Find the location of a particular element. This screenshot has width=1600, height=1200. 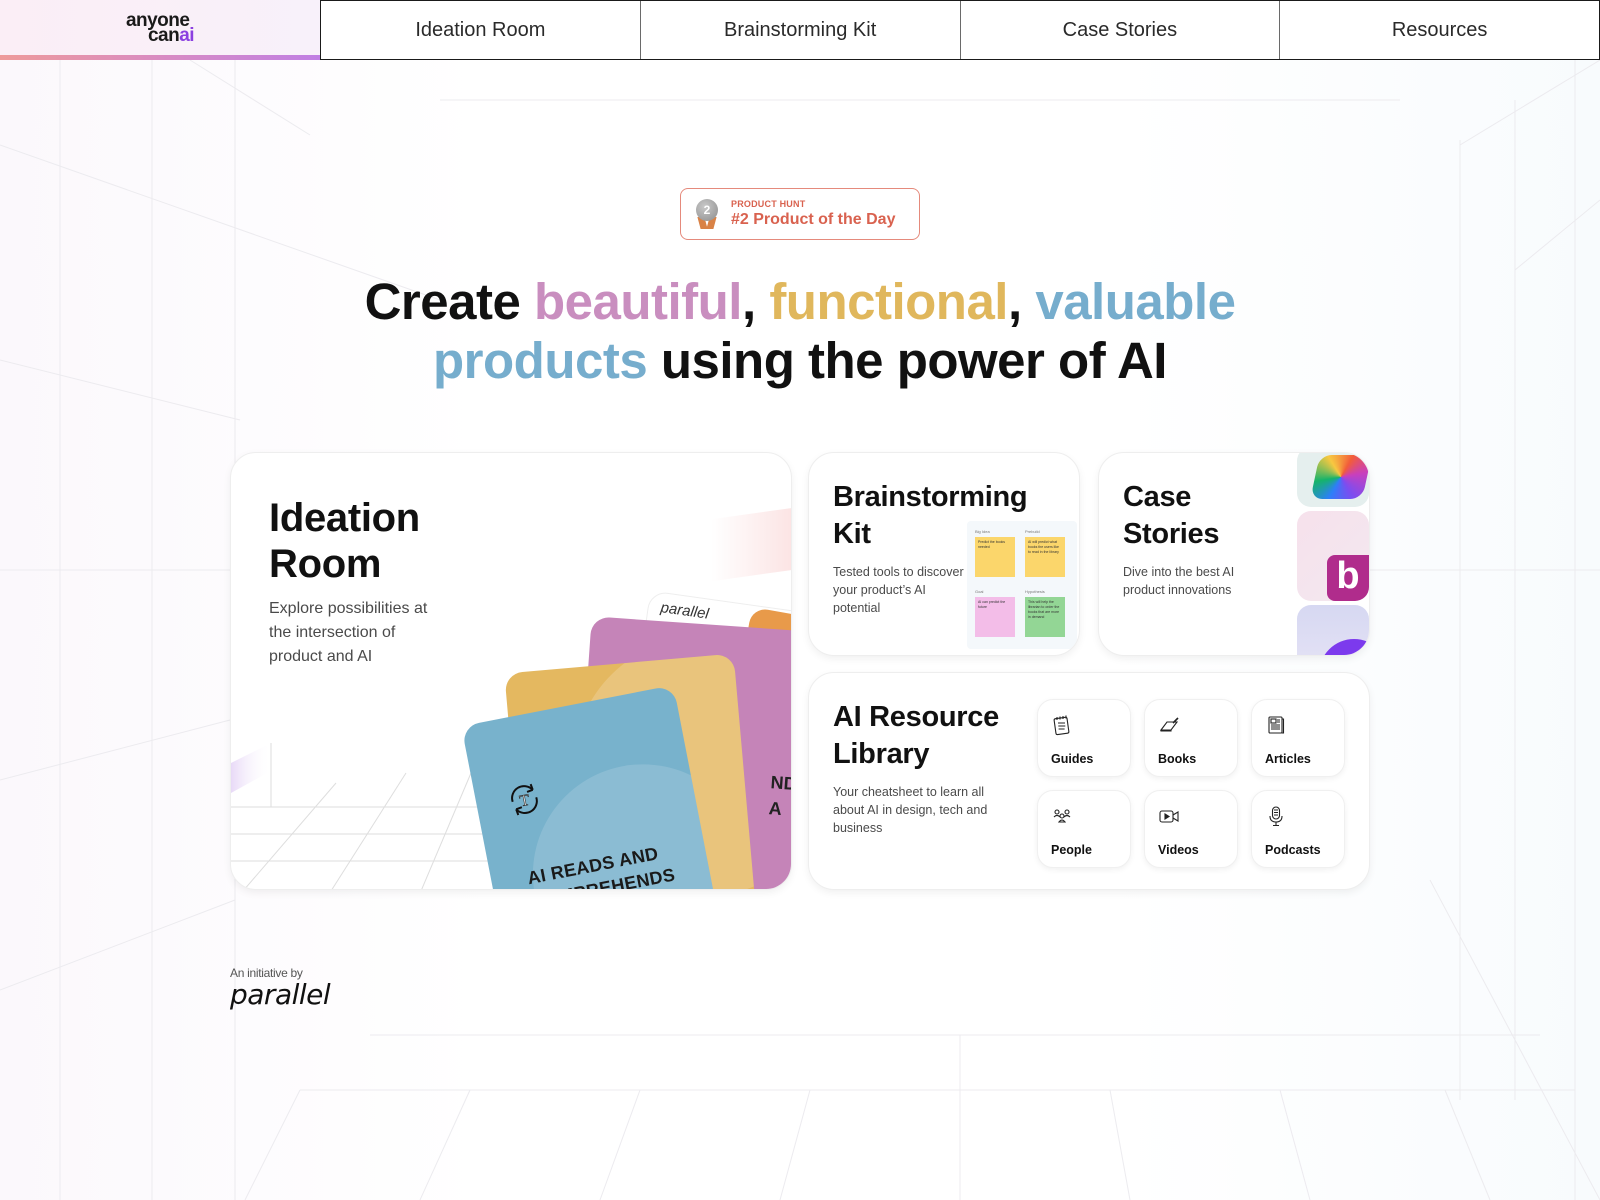

headline-part2: using the power of AI is located at coordinates (907, 360).